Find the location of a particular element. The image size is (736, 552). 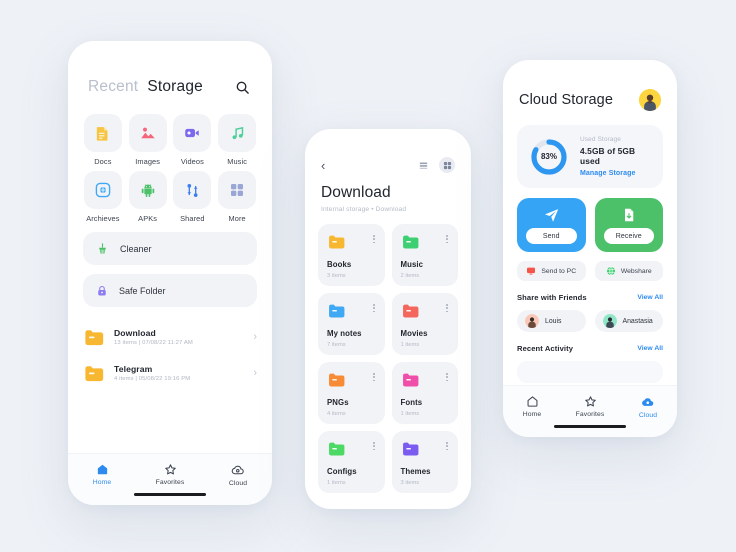

list-view-icon is located at coordinates (423, 165).